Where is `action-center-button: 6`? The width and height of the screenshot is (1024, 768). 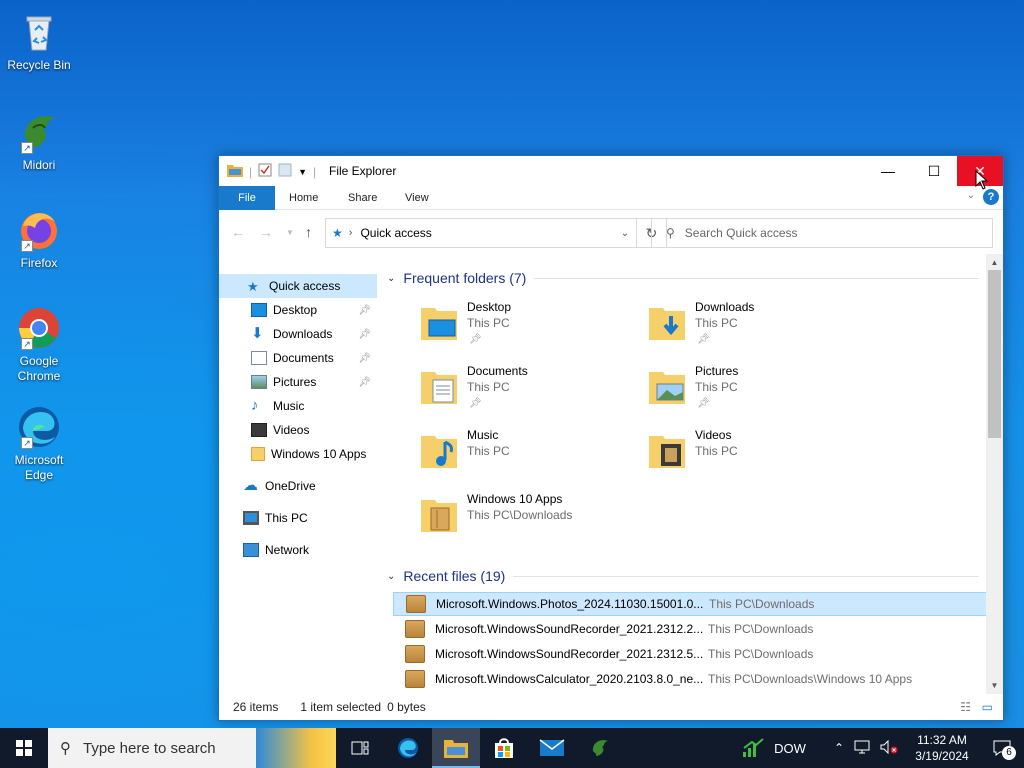
action-center-button: 6 is located at coordinates (1002, 748).